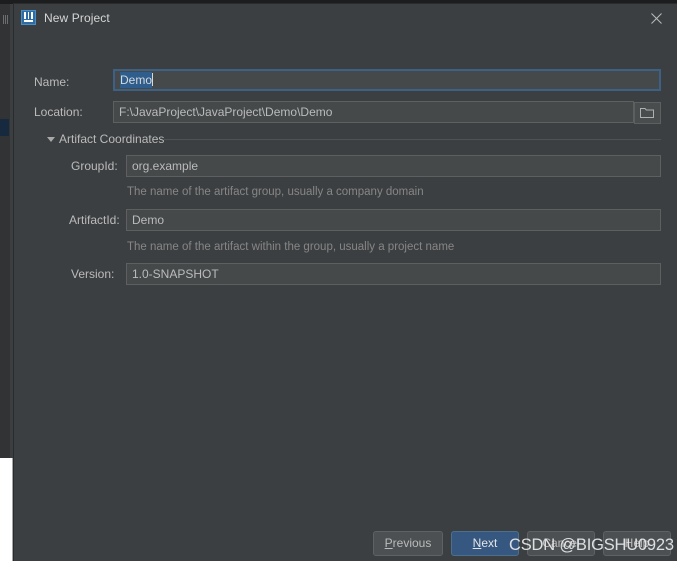 Image resolution: width=677 pixels, height=561 pixels. Describe the element at coordinates (393, 274) in the screenshot. I see `version-input: 1.0-SNAPSHOT` at that location.